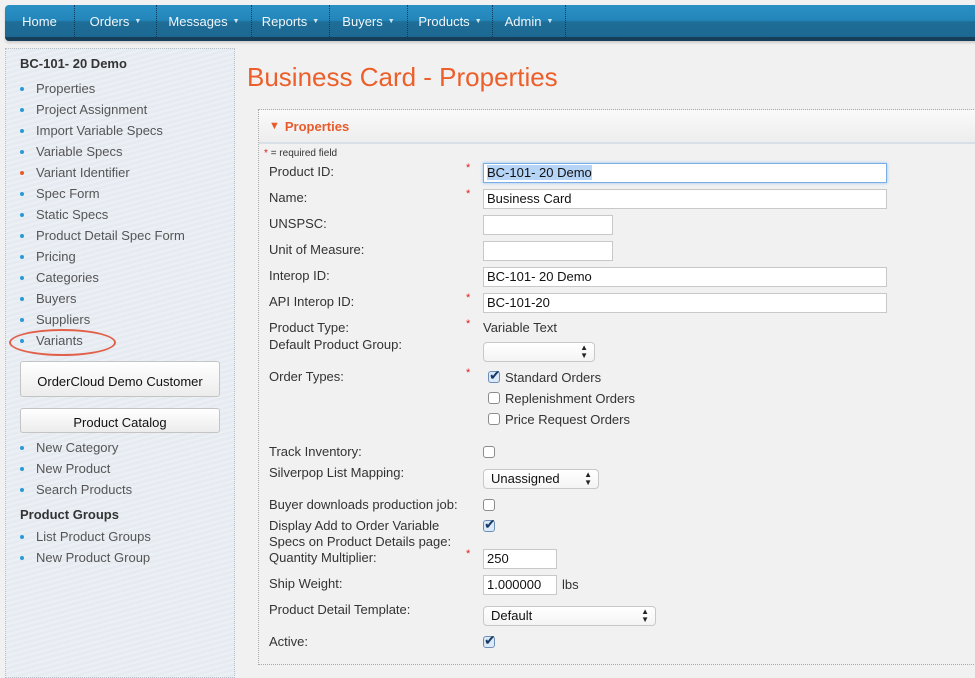 This screenshot has width=975, height=678. What do you see at coordinates (685, 199) in the screenshot?
I see `name-input: Business Card` at bounding box center [685, 199].